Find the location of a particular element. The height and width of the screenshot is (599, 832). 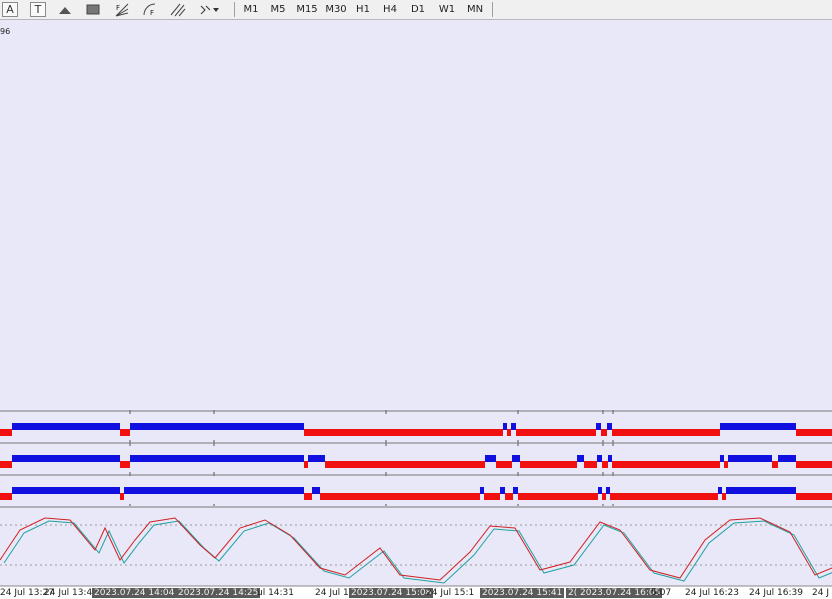

time-axis-label: 24 Jul 16:23 is located at coordinates (712, 593).